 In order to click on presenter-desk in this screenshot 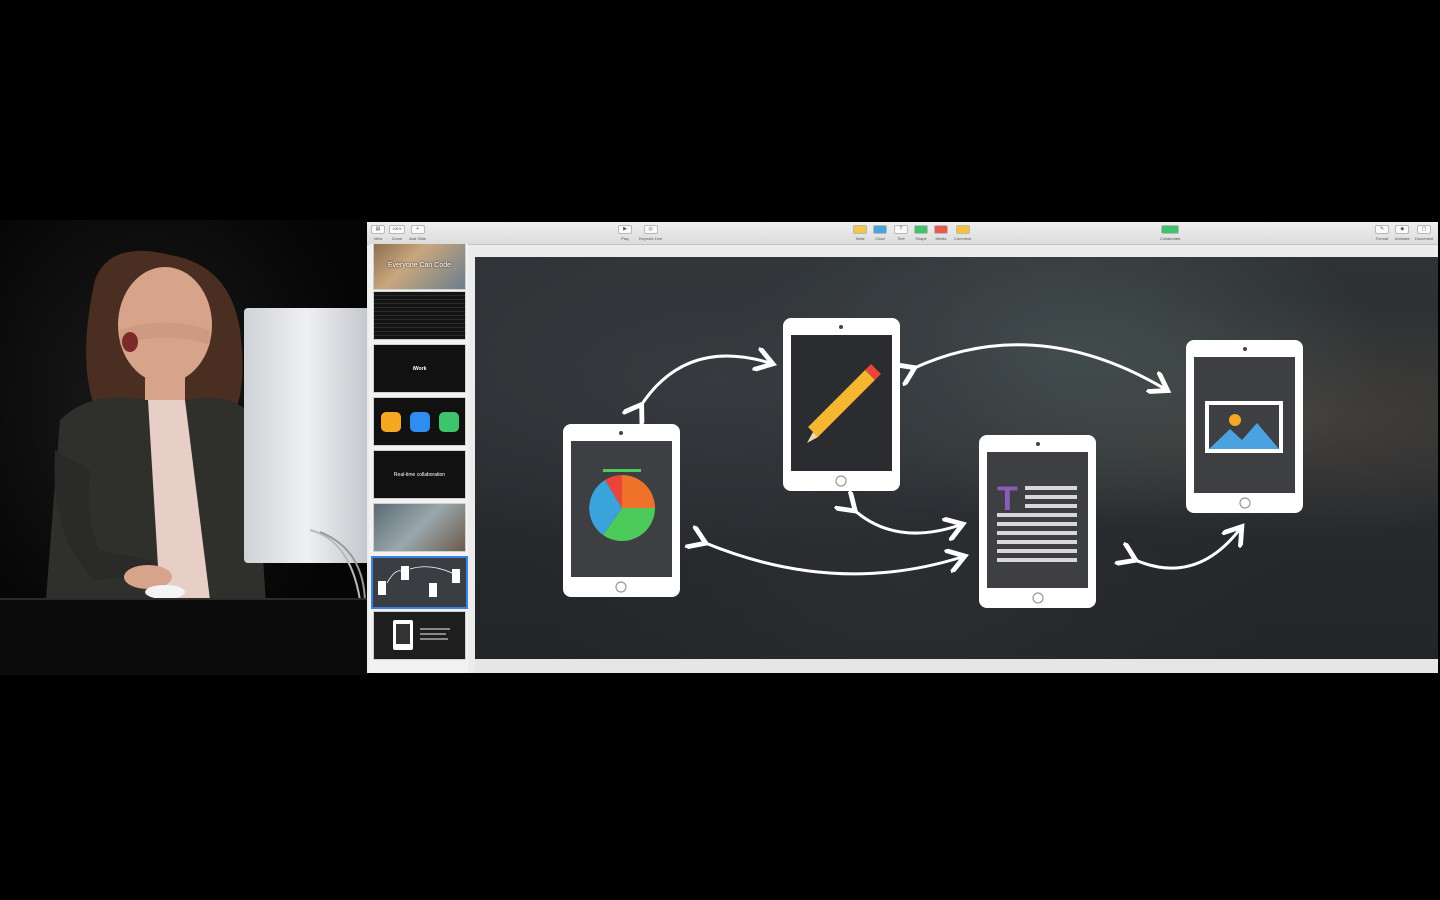, I will do `click(184, 636)`.